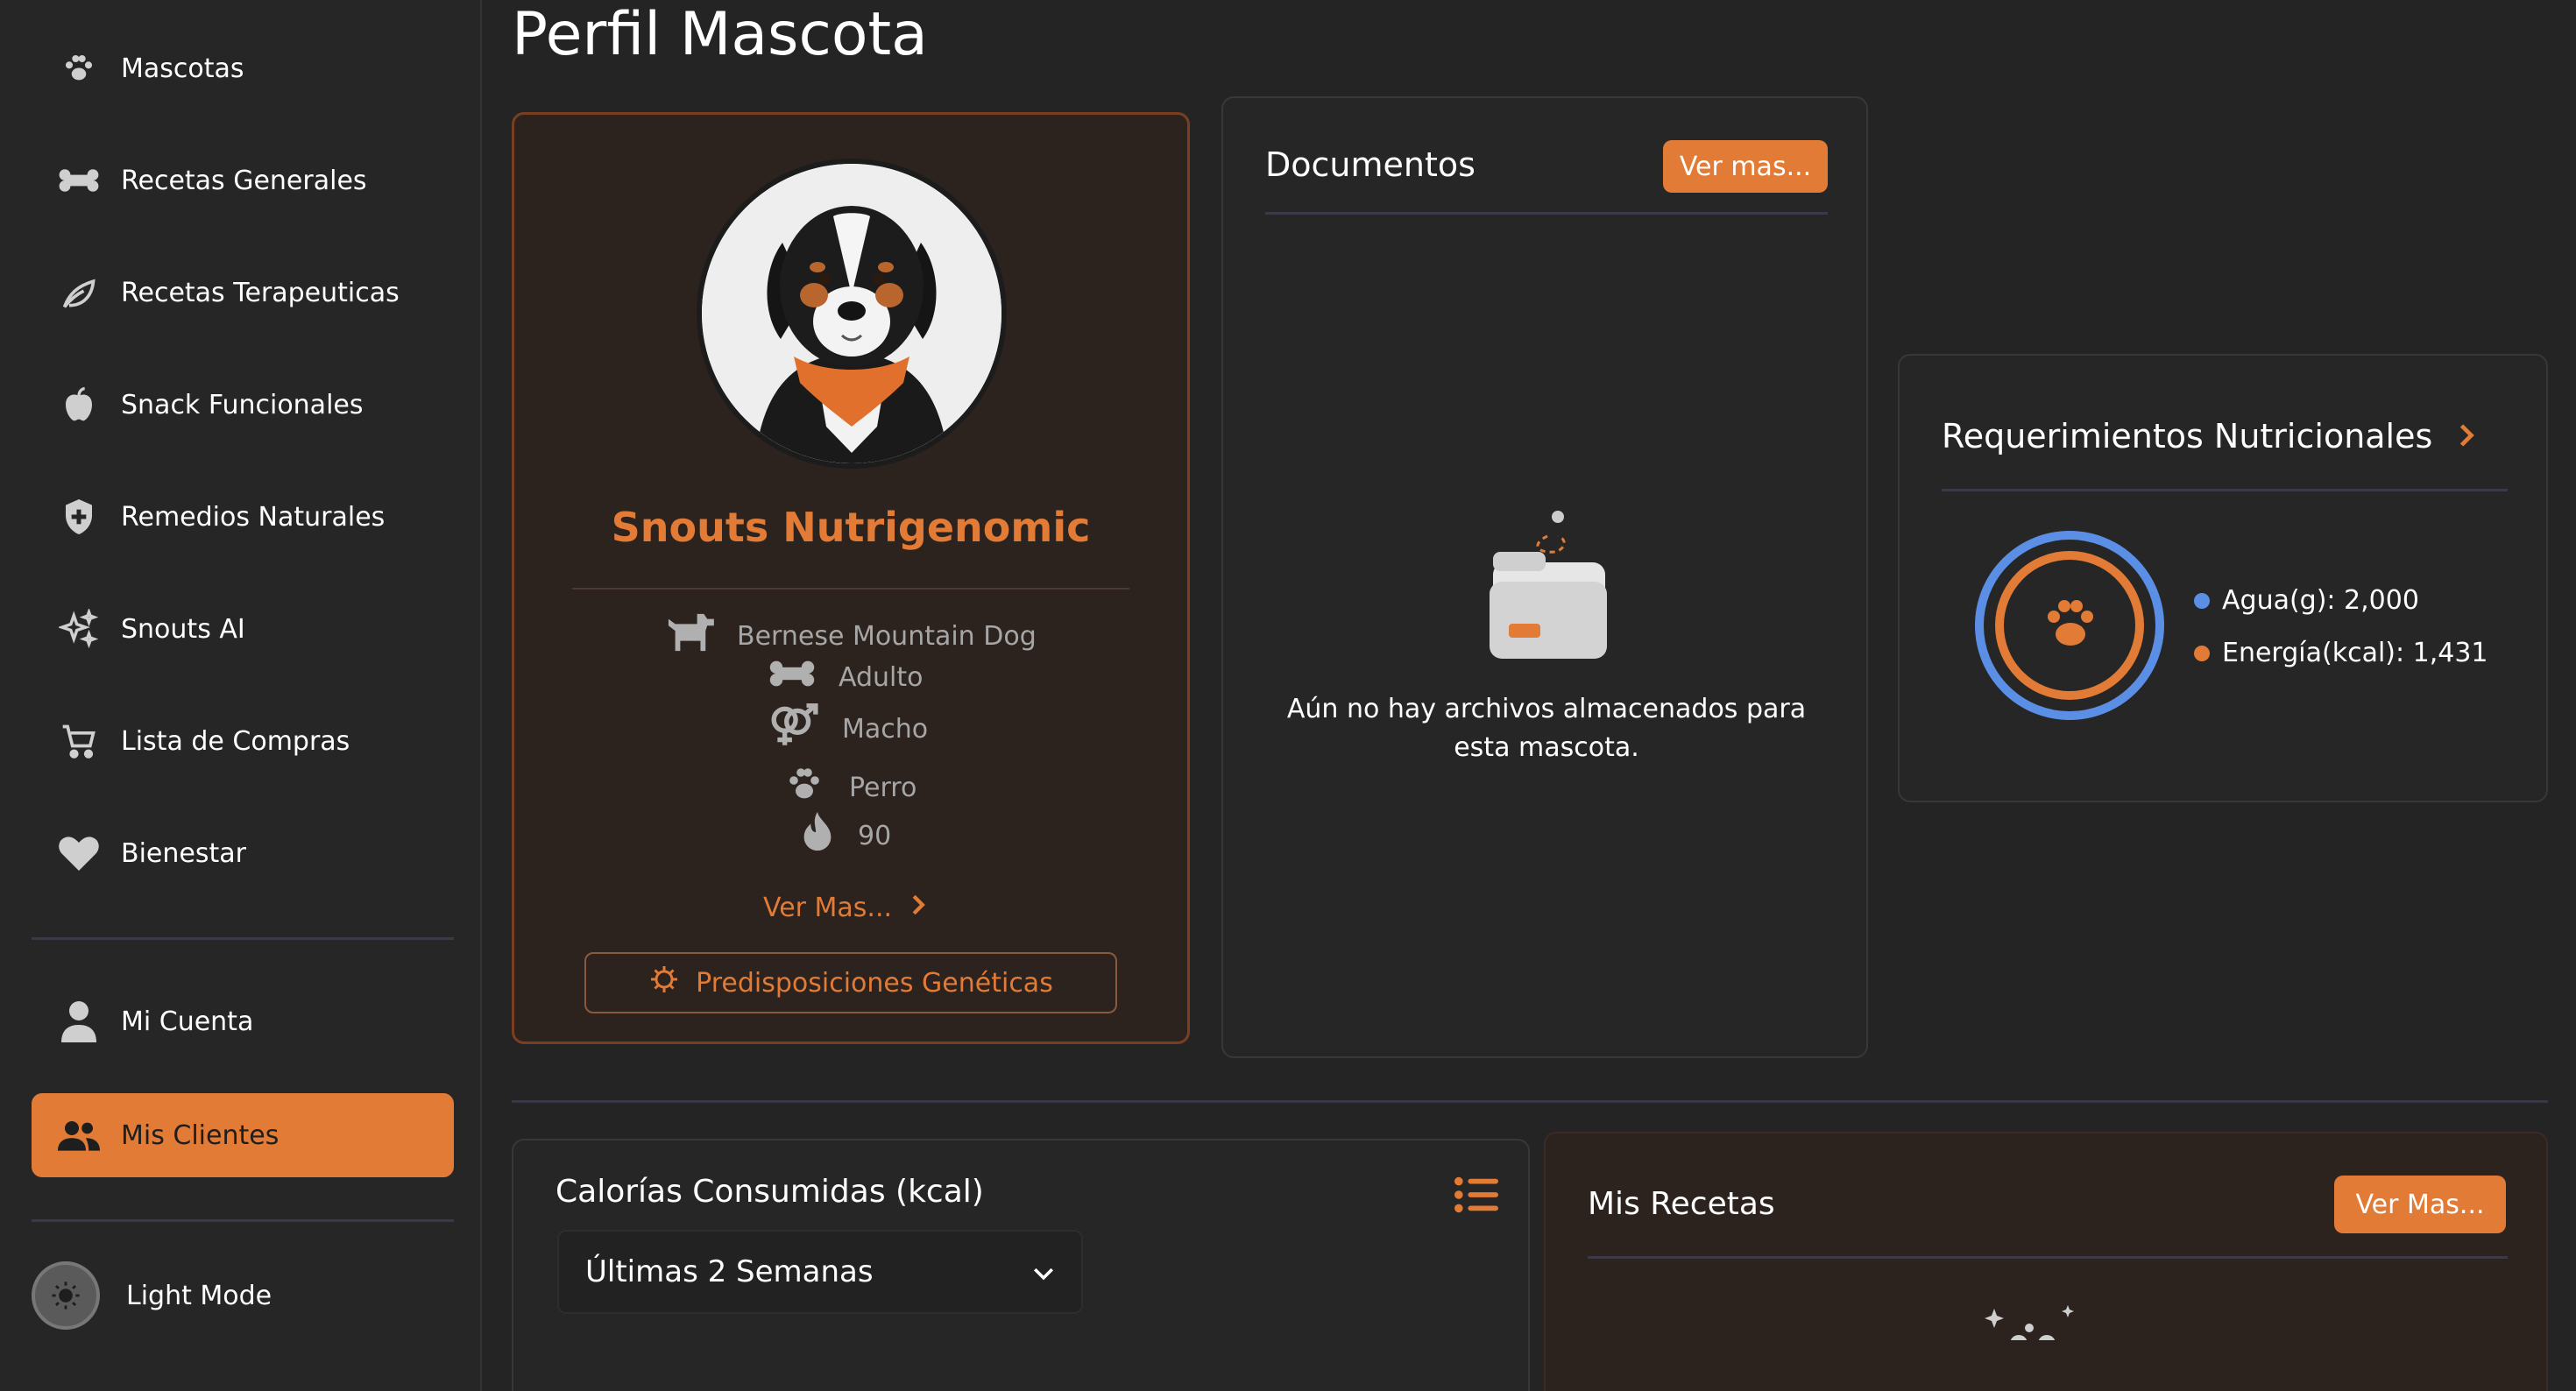 The image size is (2576, 1391). I want to click on nutrition-ring-chart, so click(2069, 627).